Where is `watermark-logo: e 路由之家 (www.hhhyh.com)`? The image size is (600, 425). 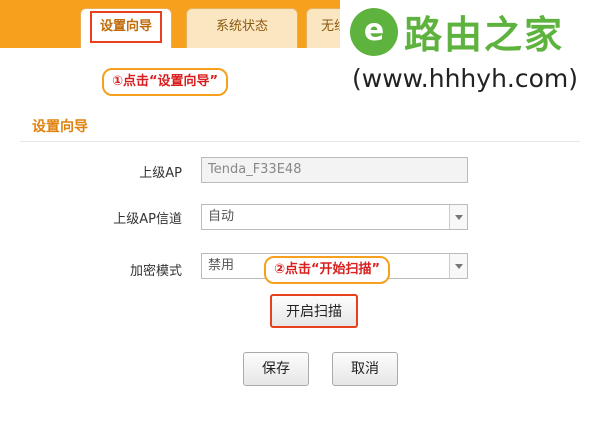
watermark-logo: e 路由之家 (www.hhhyh.com) is located at coordinates (470, 50).